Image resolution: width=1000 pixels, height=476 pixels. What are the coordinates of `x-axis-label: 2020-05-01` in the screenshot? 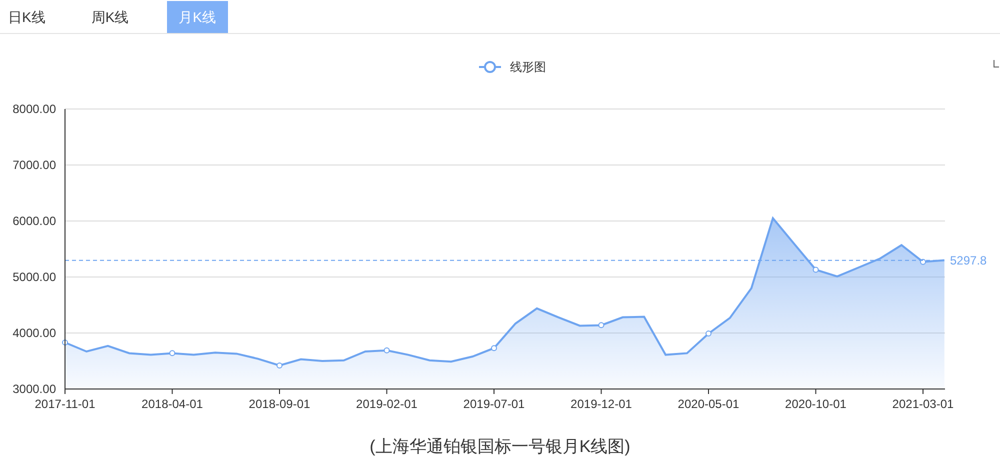 It's located at (709, 404).